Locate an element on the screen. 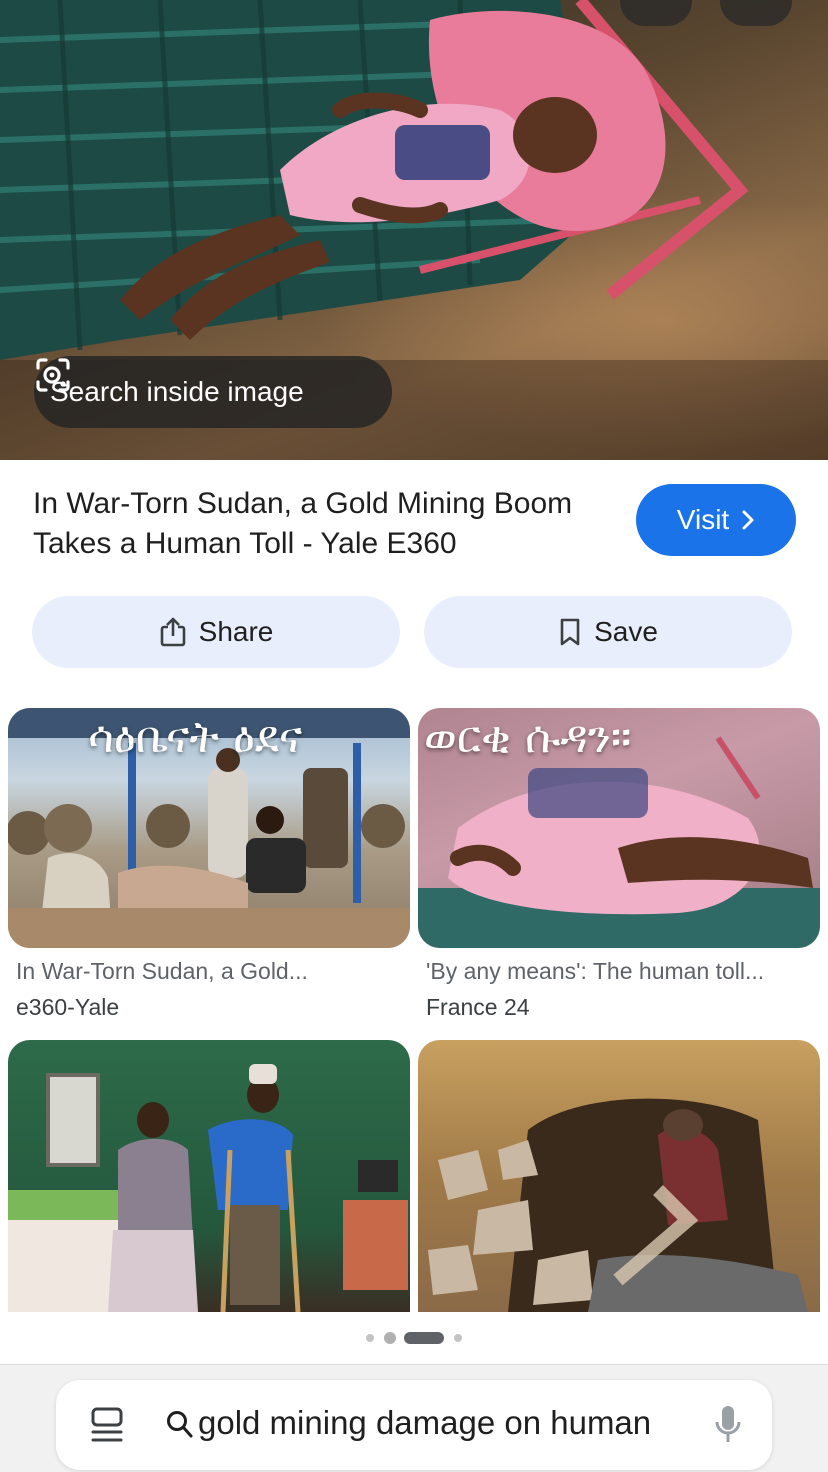 The image size is (828, 1472). save-label: Save is located at coordinates (626, 631).